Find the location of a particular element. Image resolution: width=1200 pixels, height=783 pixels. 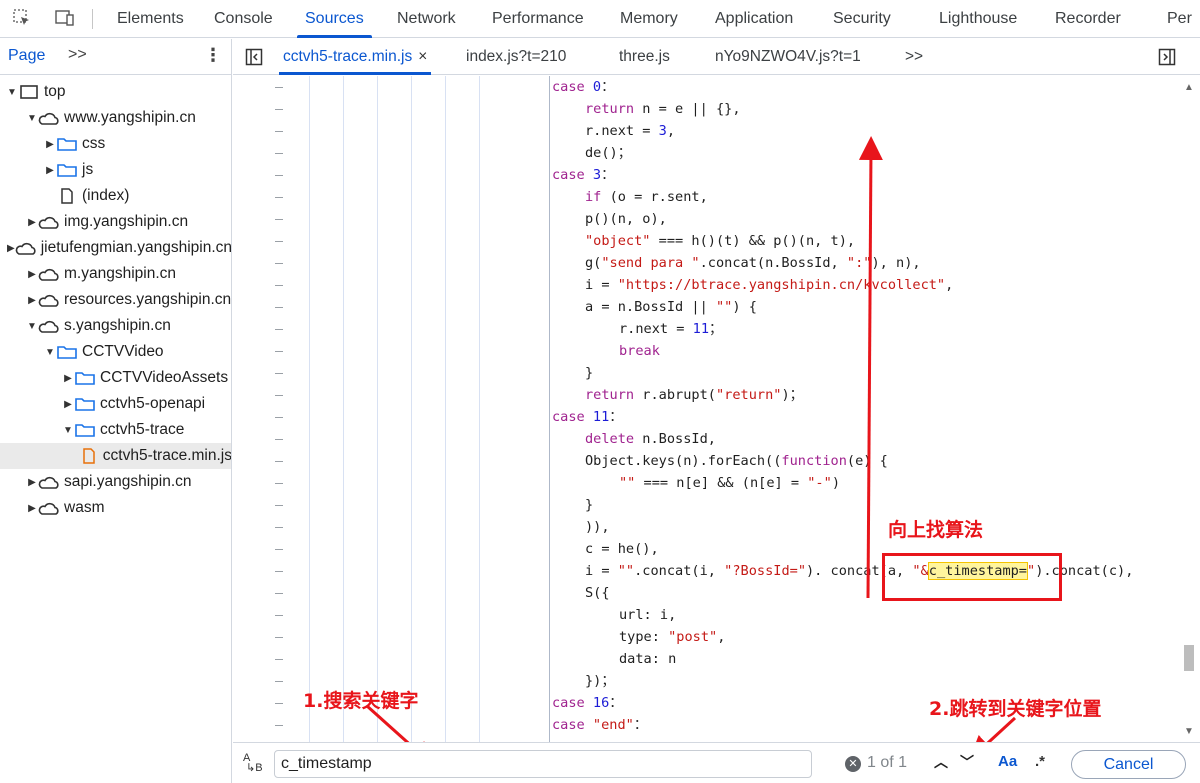

search-input is located at coordinates (541, 764).